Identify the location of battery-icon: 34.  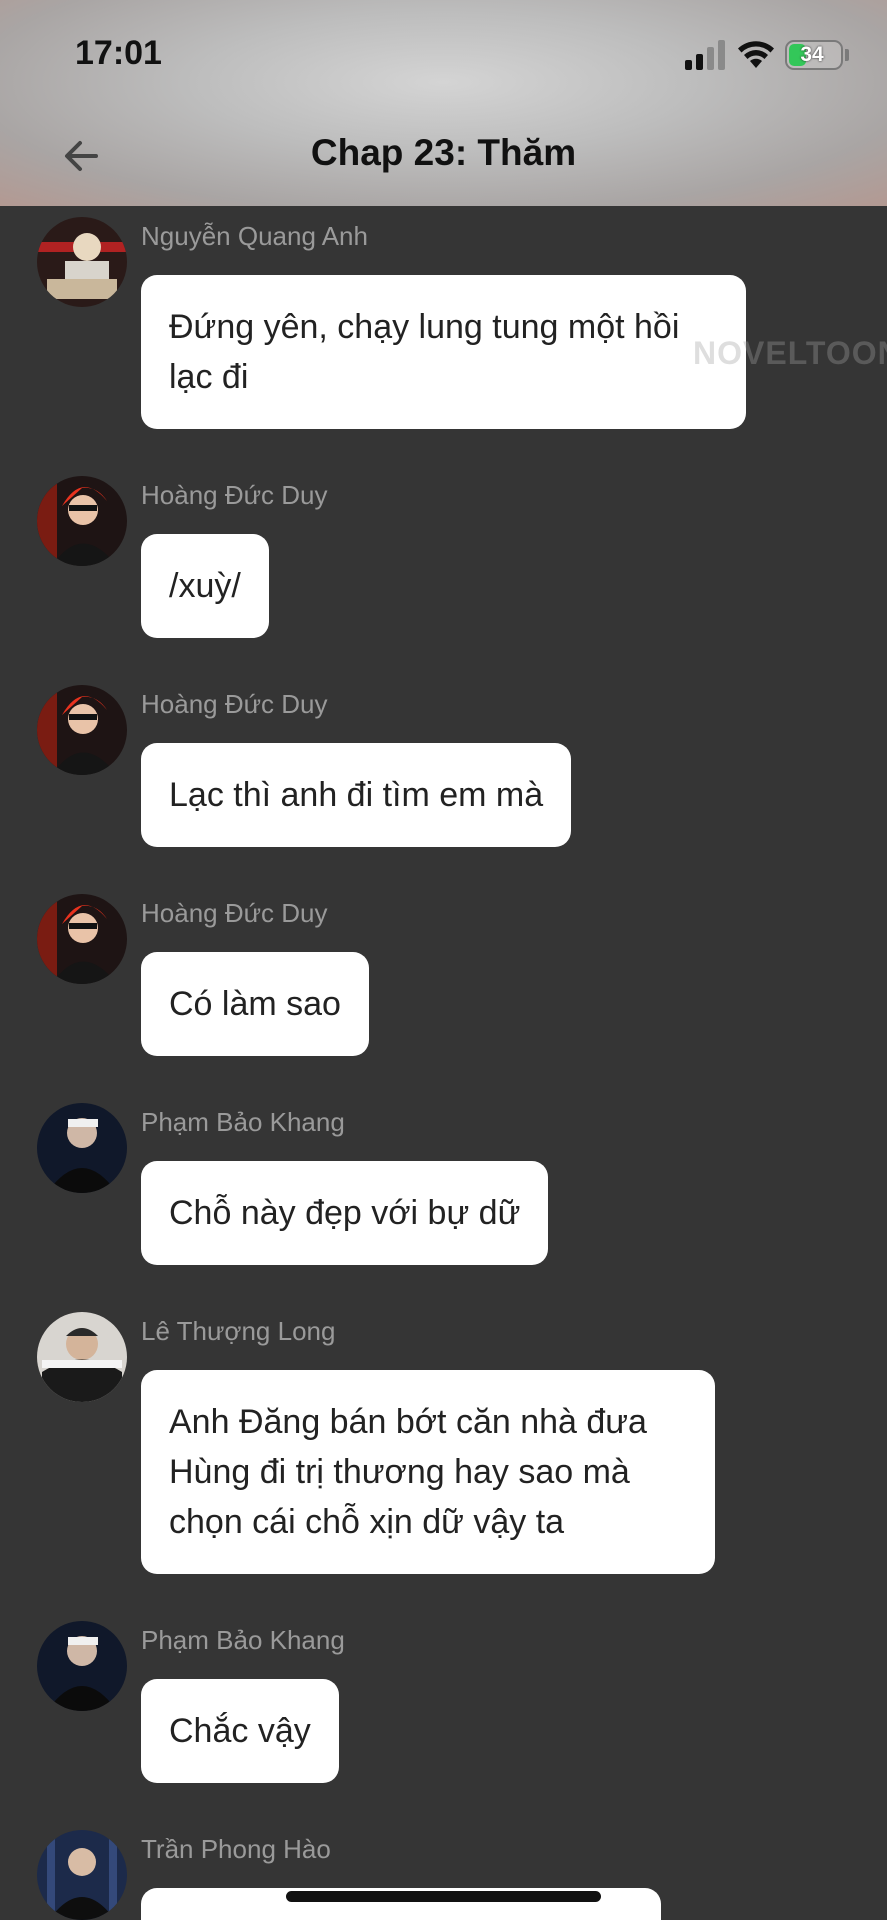
(814, 55).